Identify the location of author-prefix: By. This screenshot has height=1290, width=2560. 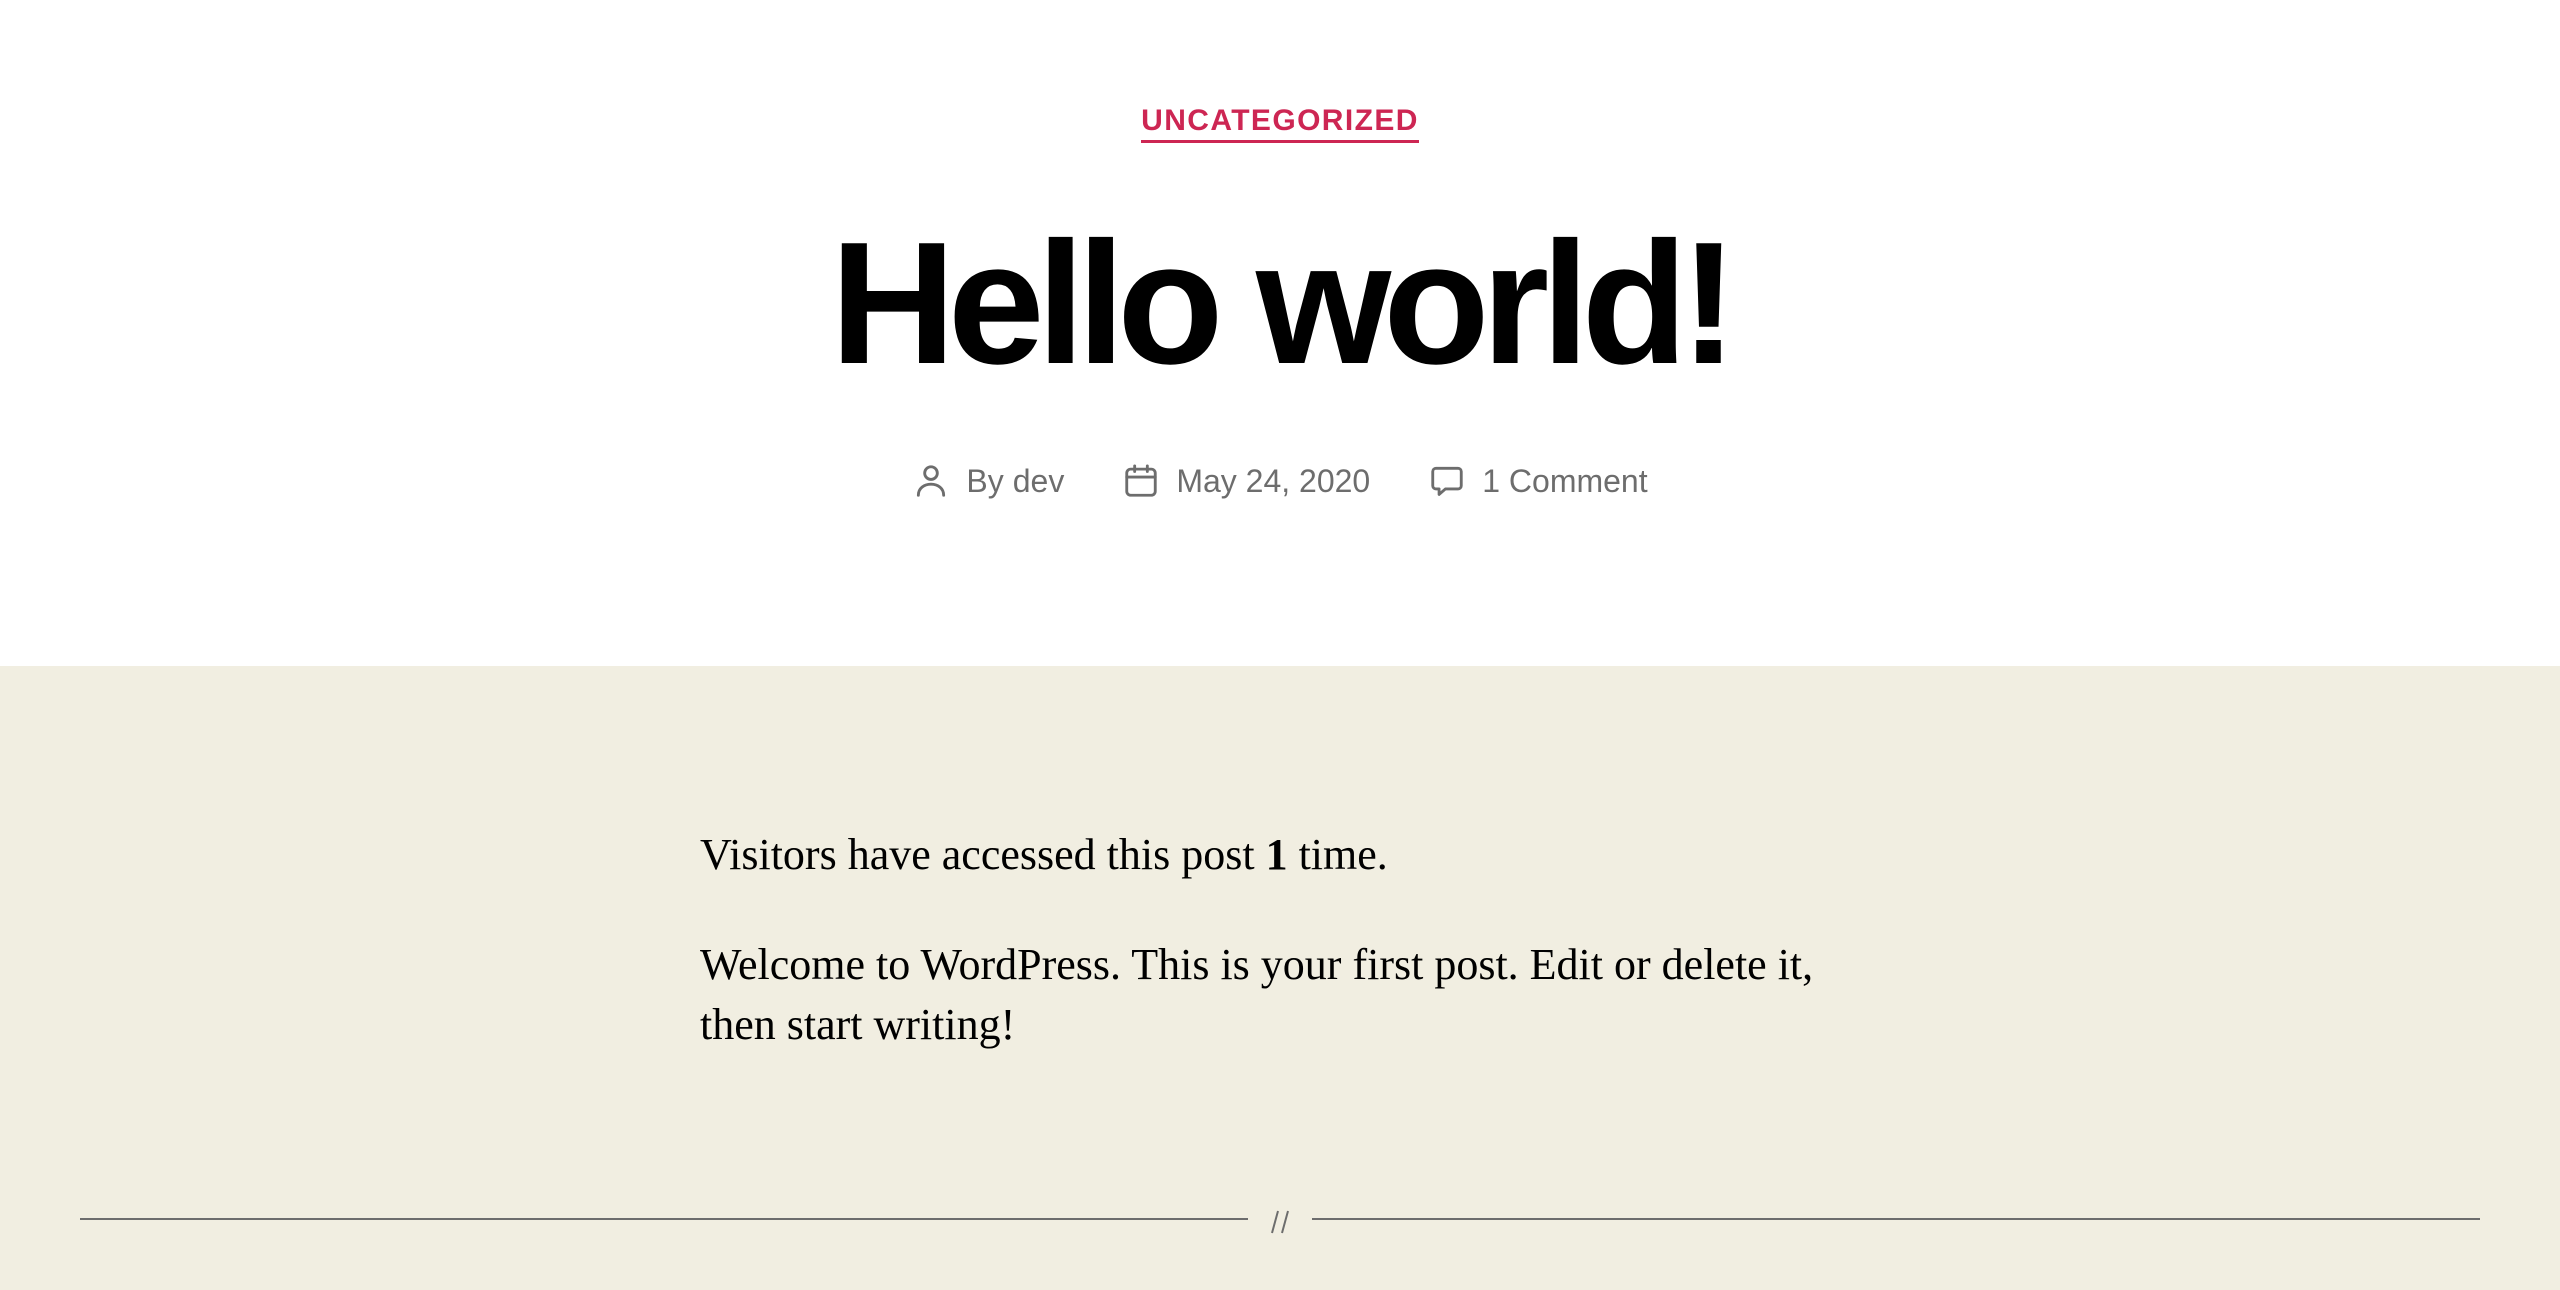
(985, 480).